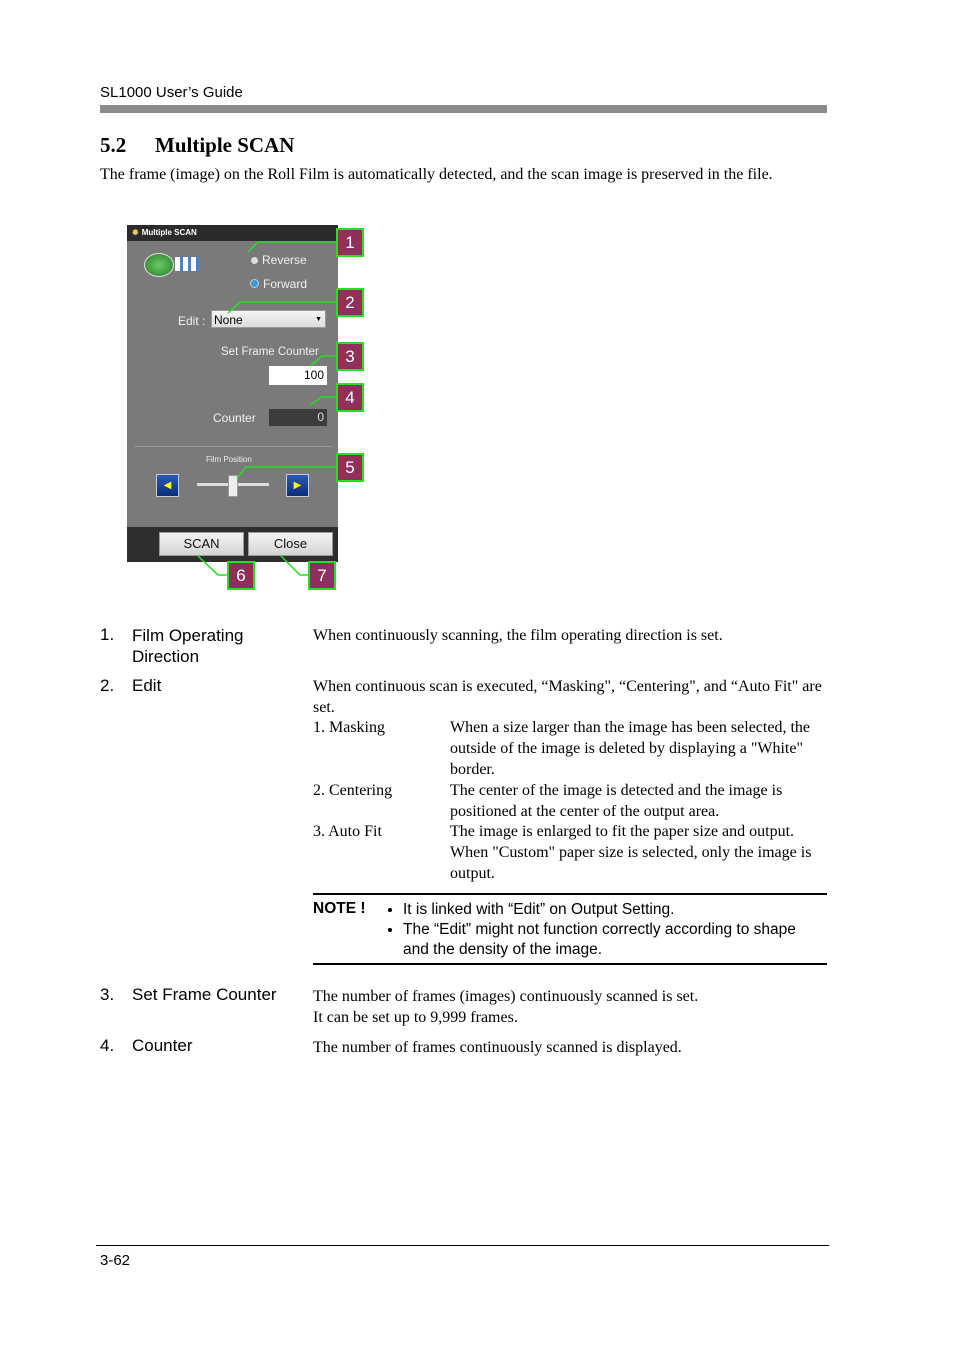 This screenshot has width=954, height=1350. What do you see at coordinates (266, 408) in the screenshot?
I see `callout-leaders` at bounding box center [266, 408].